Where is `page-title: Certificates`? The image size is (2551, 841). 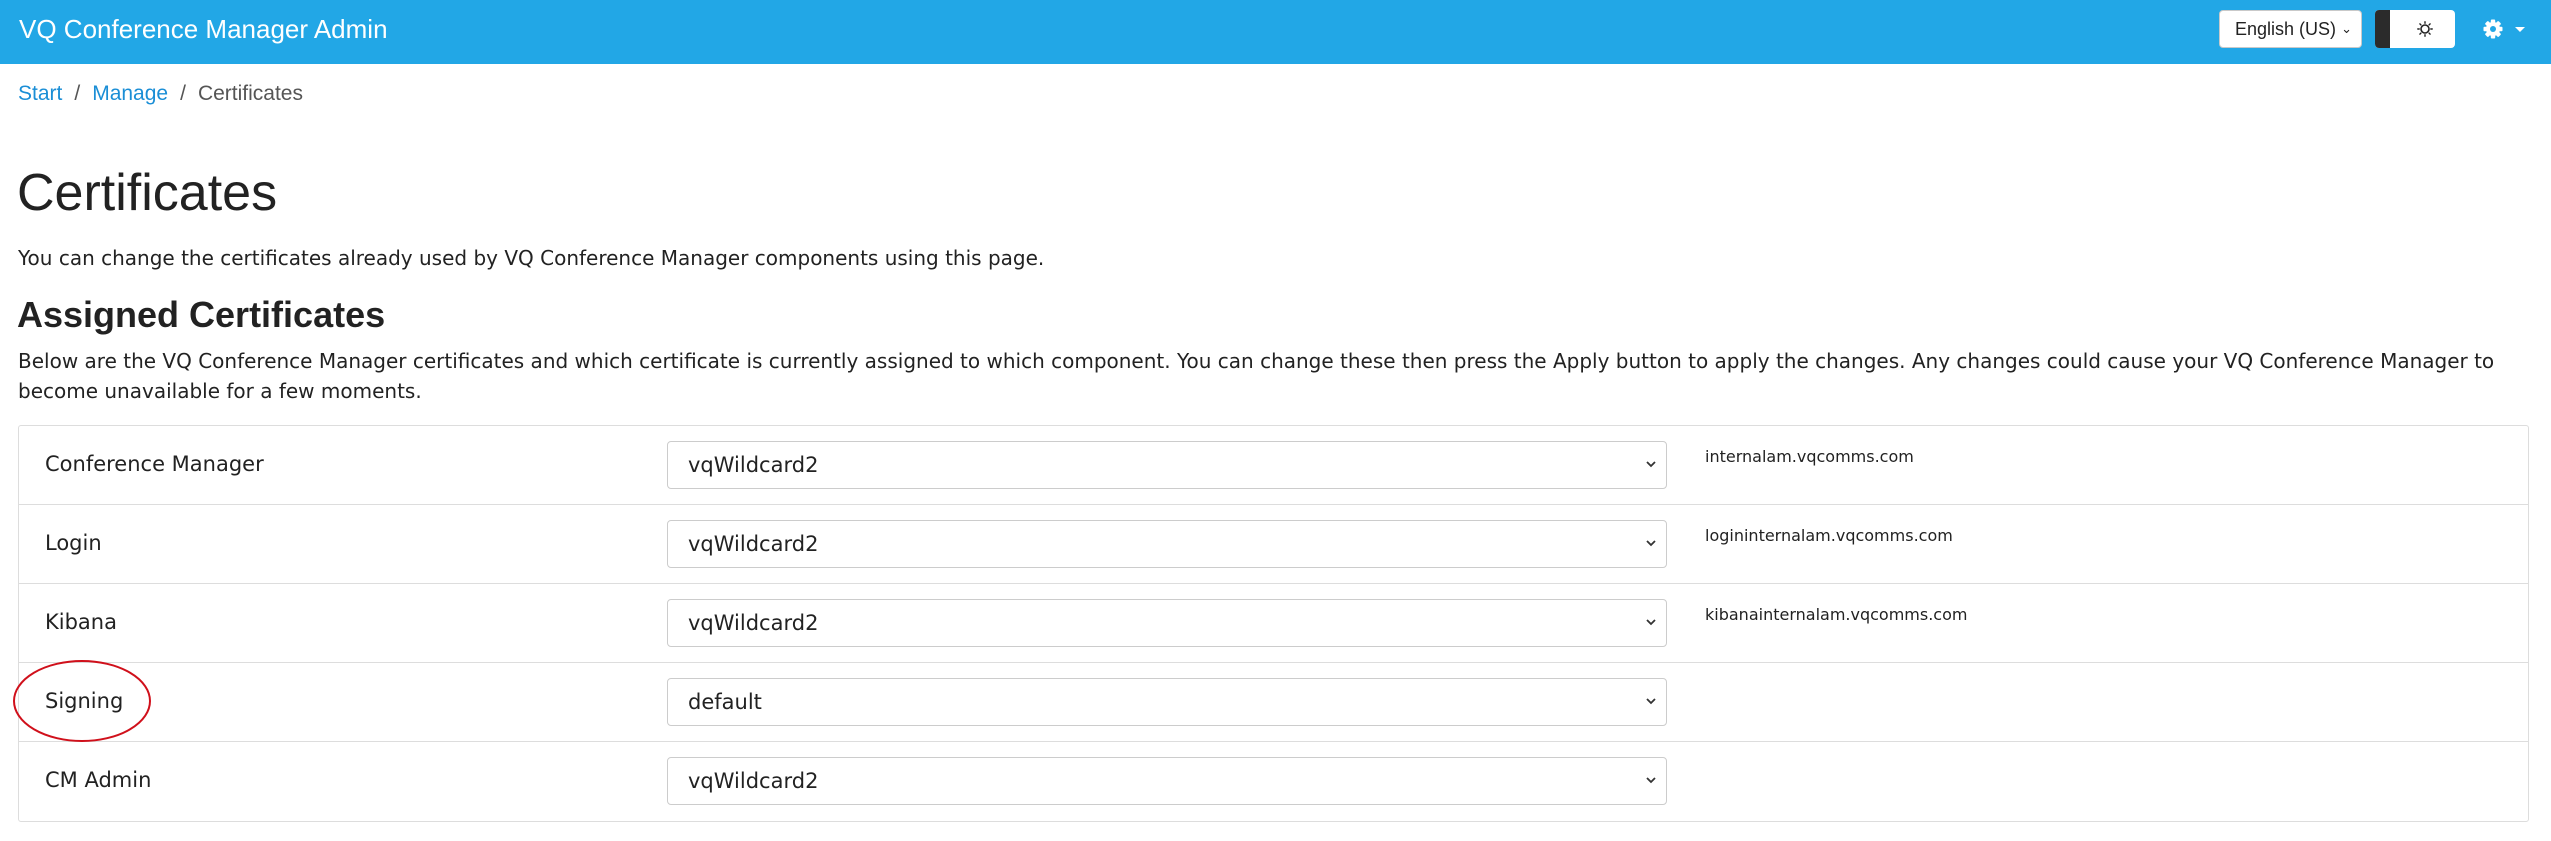 page-title: Certificates is located at coordinates (147, 193).